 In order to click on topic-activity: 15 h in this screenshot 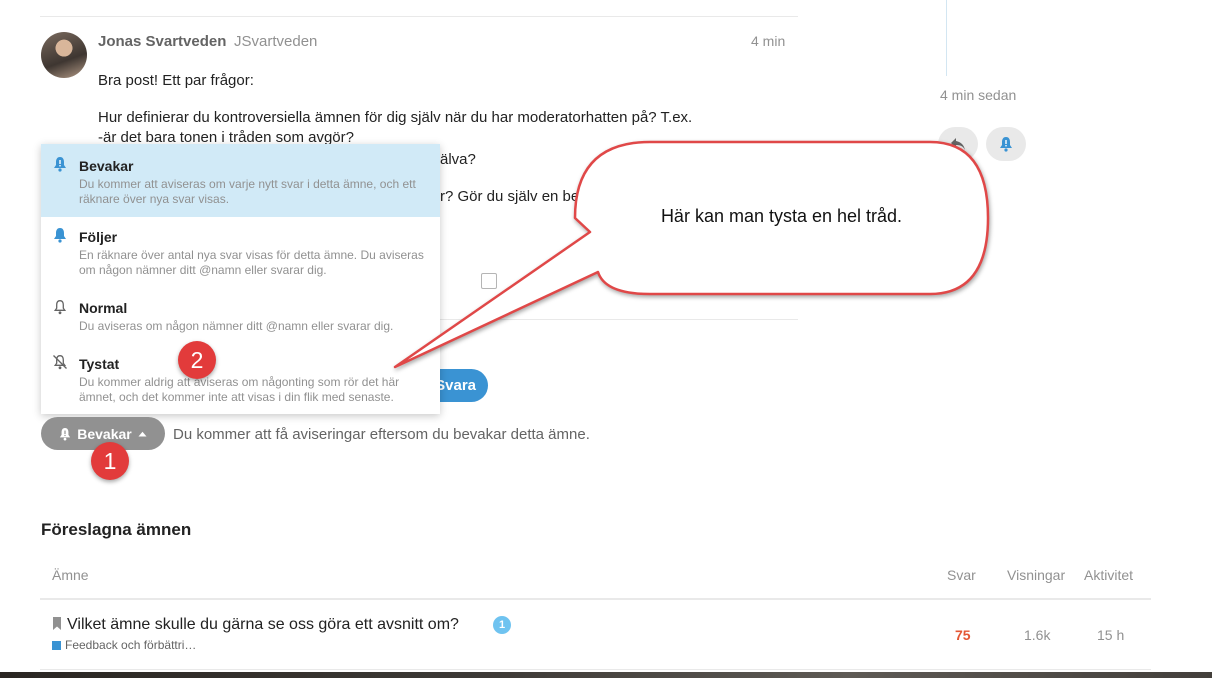, I will do `click(1110, 635)`.